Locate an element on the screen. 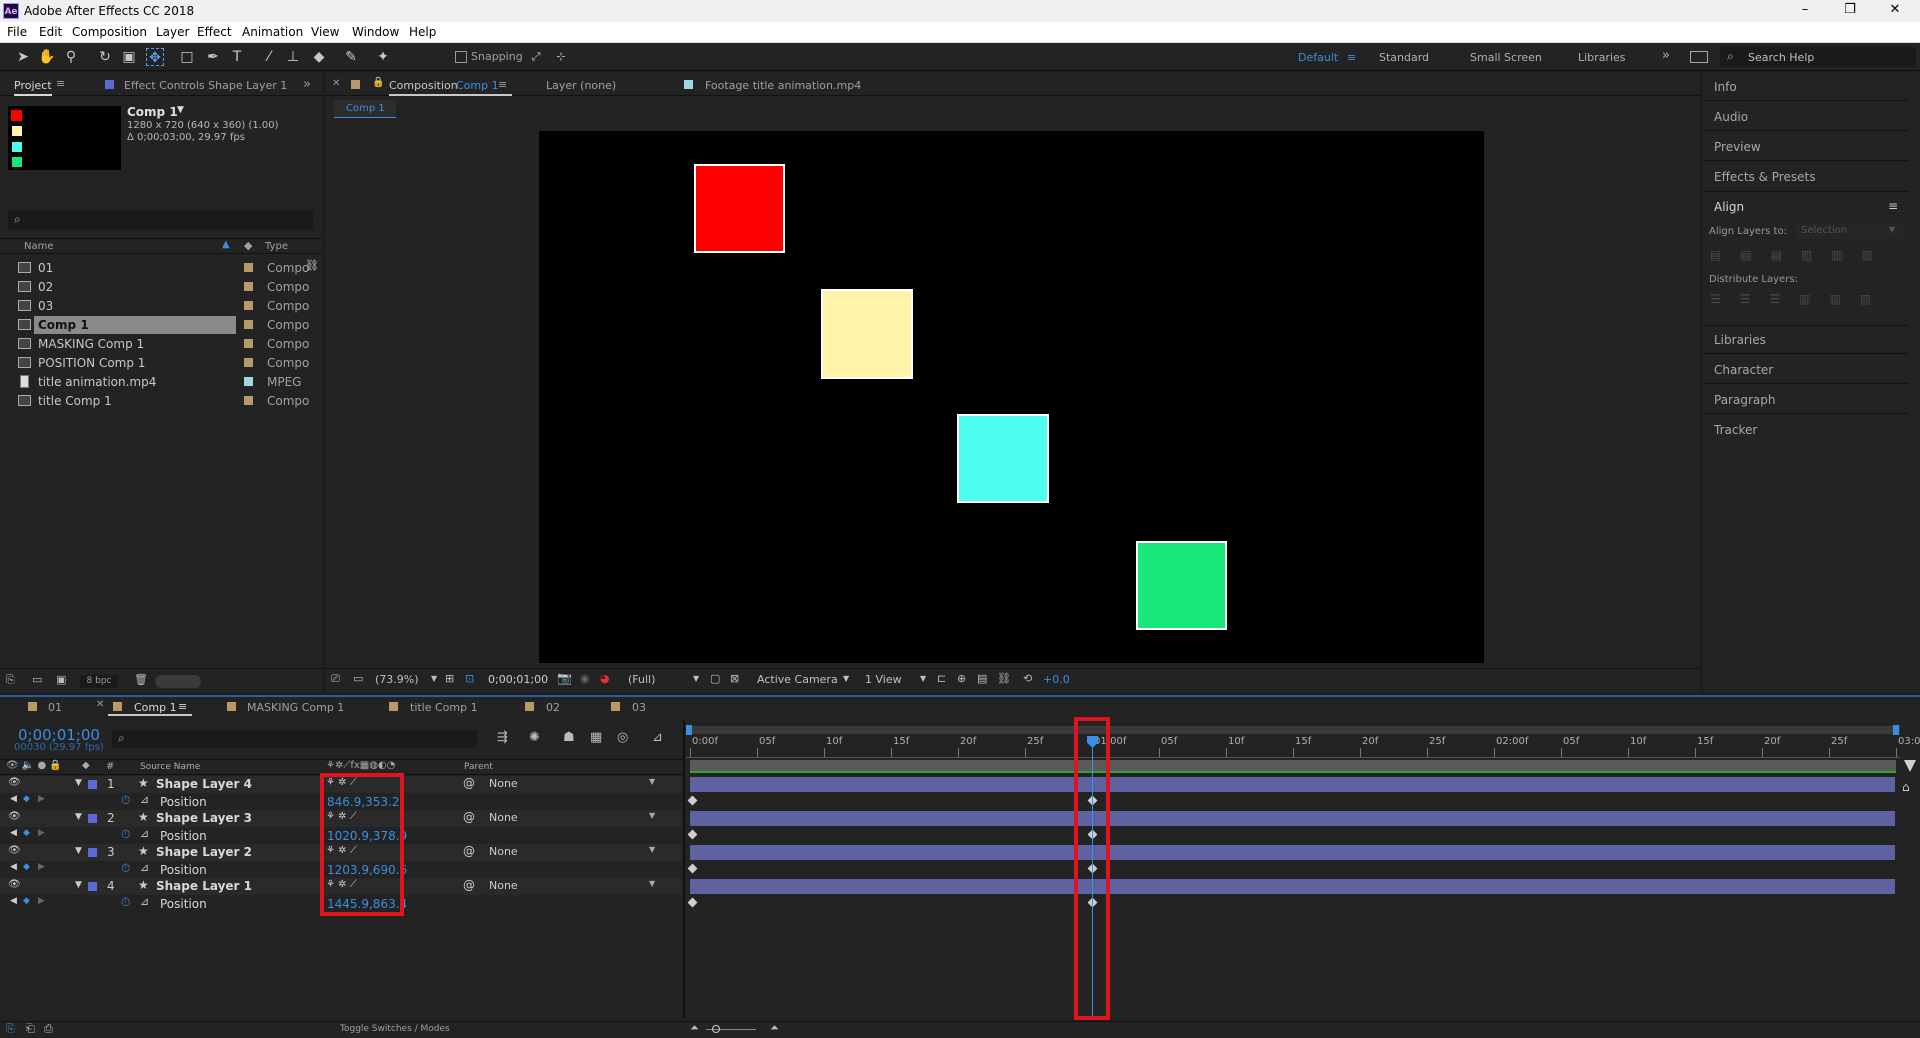 Image resolution: width=1920 pixels, height=1038 pixels. menu-animation: Animation is located at coordinates (272, 32).